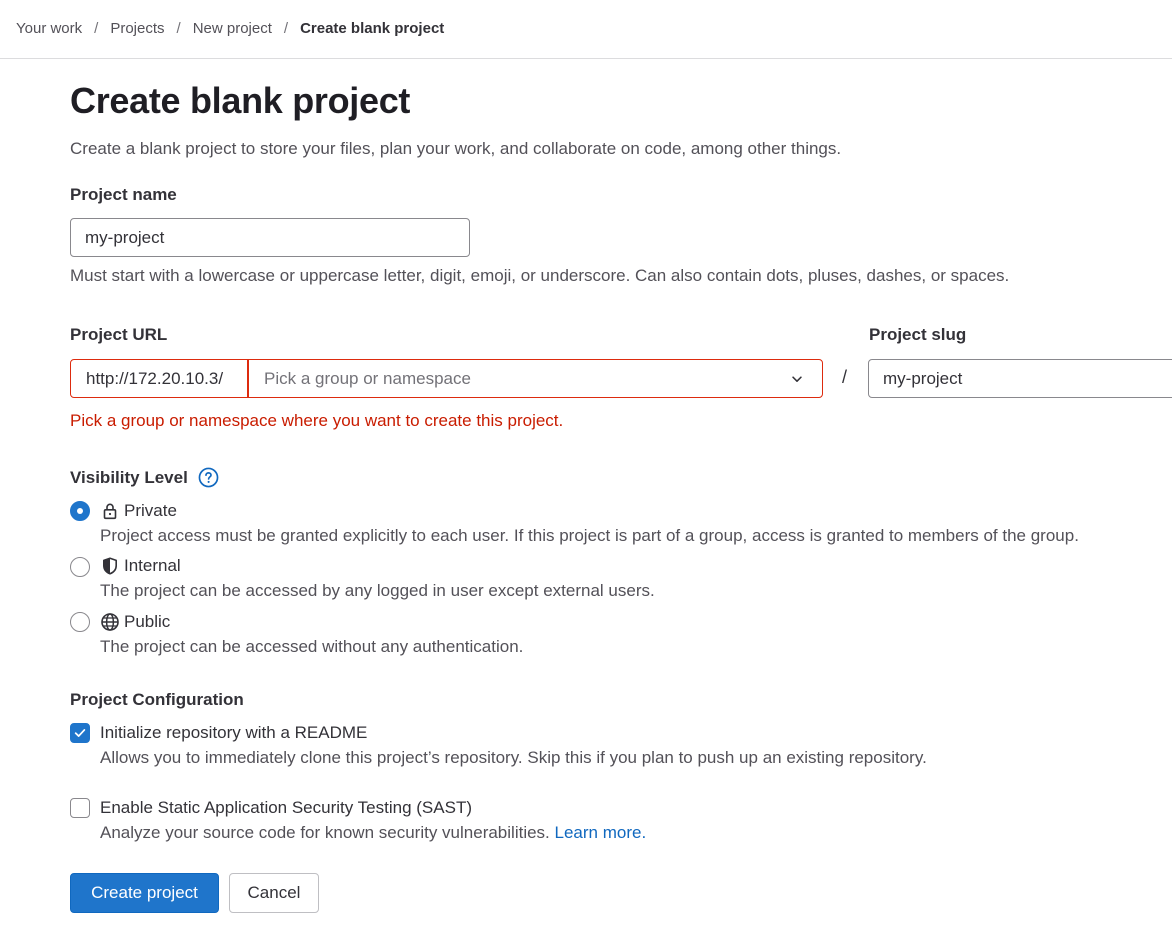  What do you see at coordinates (137, 28) in the screenshot?
I see `breadcrumb-projects: Projects` at bounding box center [137, 28].